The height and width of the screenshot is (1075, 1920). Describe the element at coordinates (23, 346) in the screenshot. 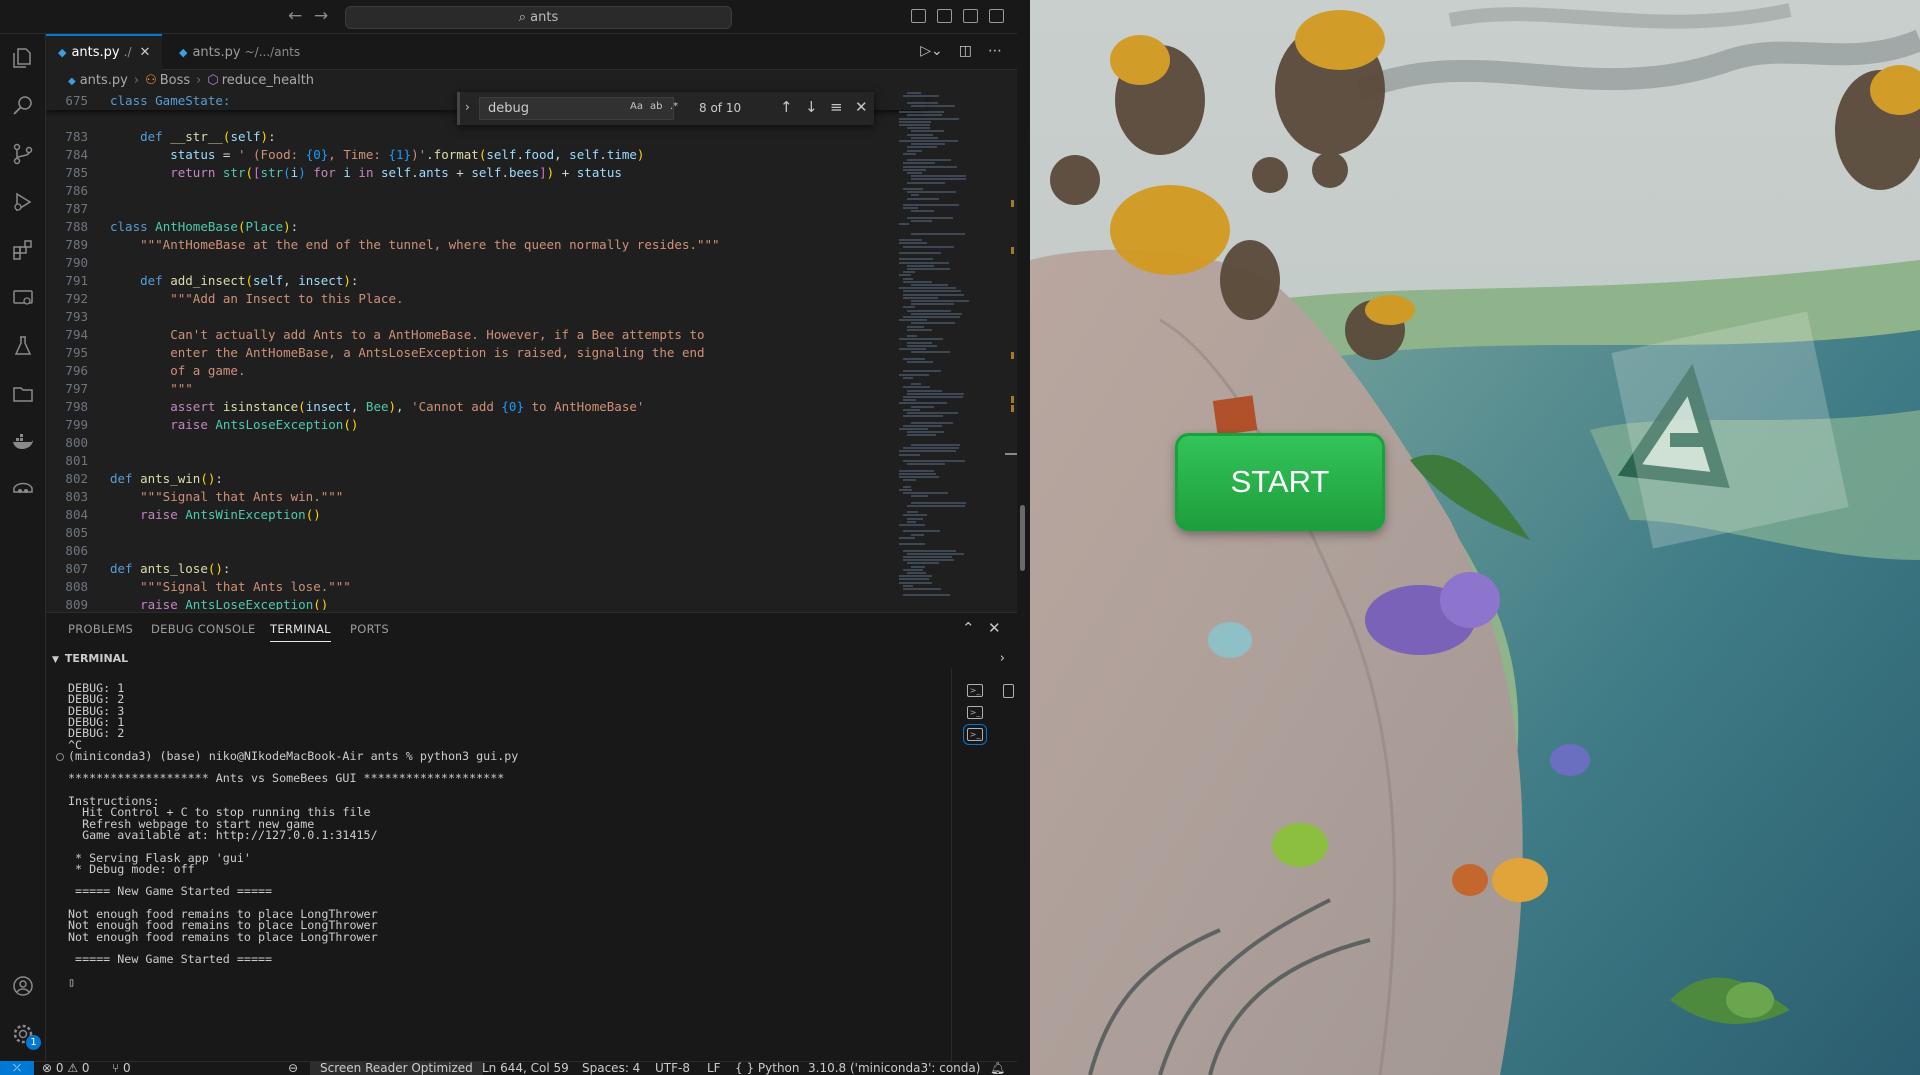

I see `testing-icon` at that location.